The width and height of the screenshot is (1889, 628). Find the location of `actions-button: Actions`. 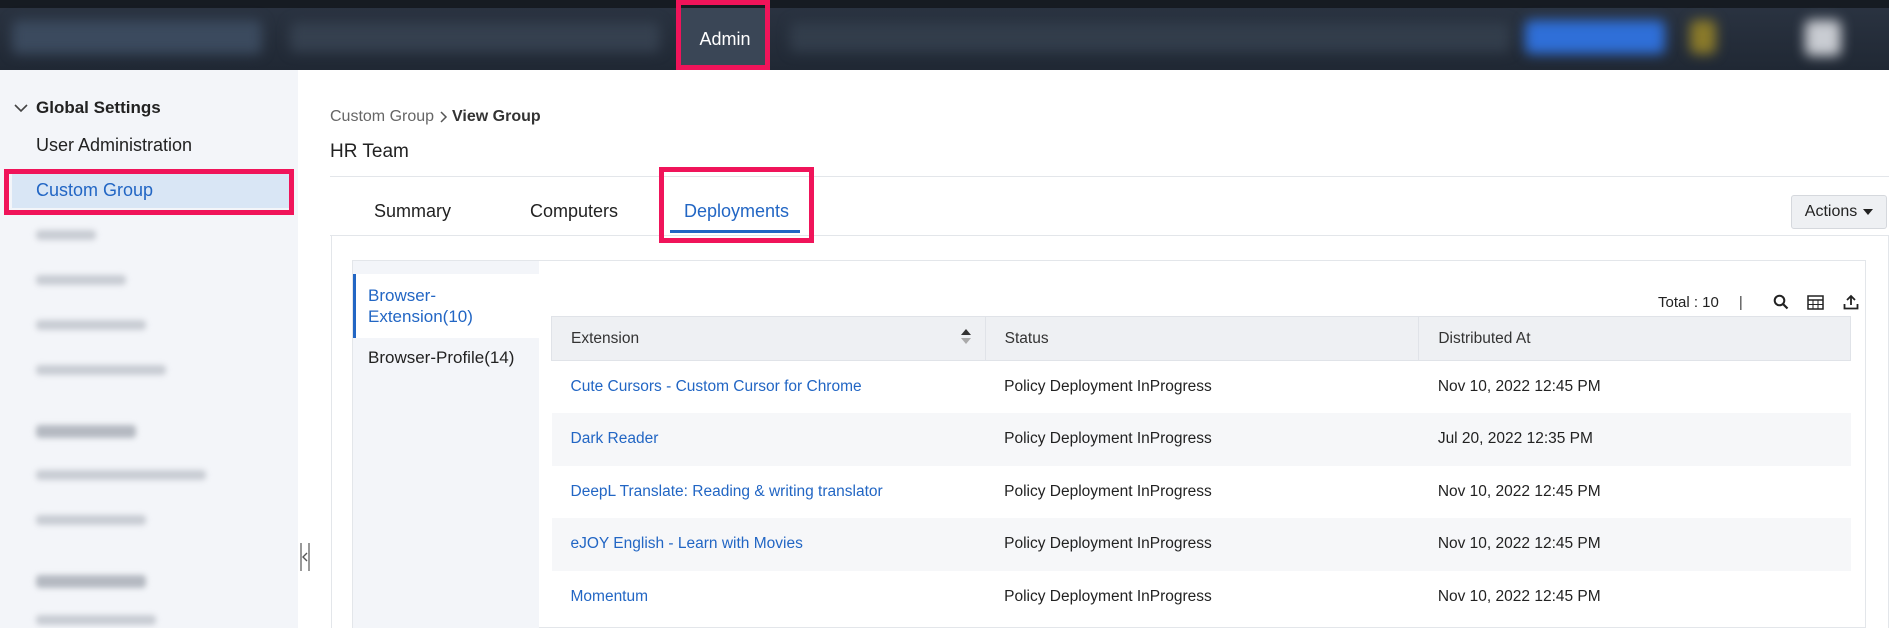

actions-button: Actions is located at coordinates (1839, 212).